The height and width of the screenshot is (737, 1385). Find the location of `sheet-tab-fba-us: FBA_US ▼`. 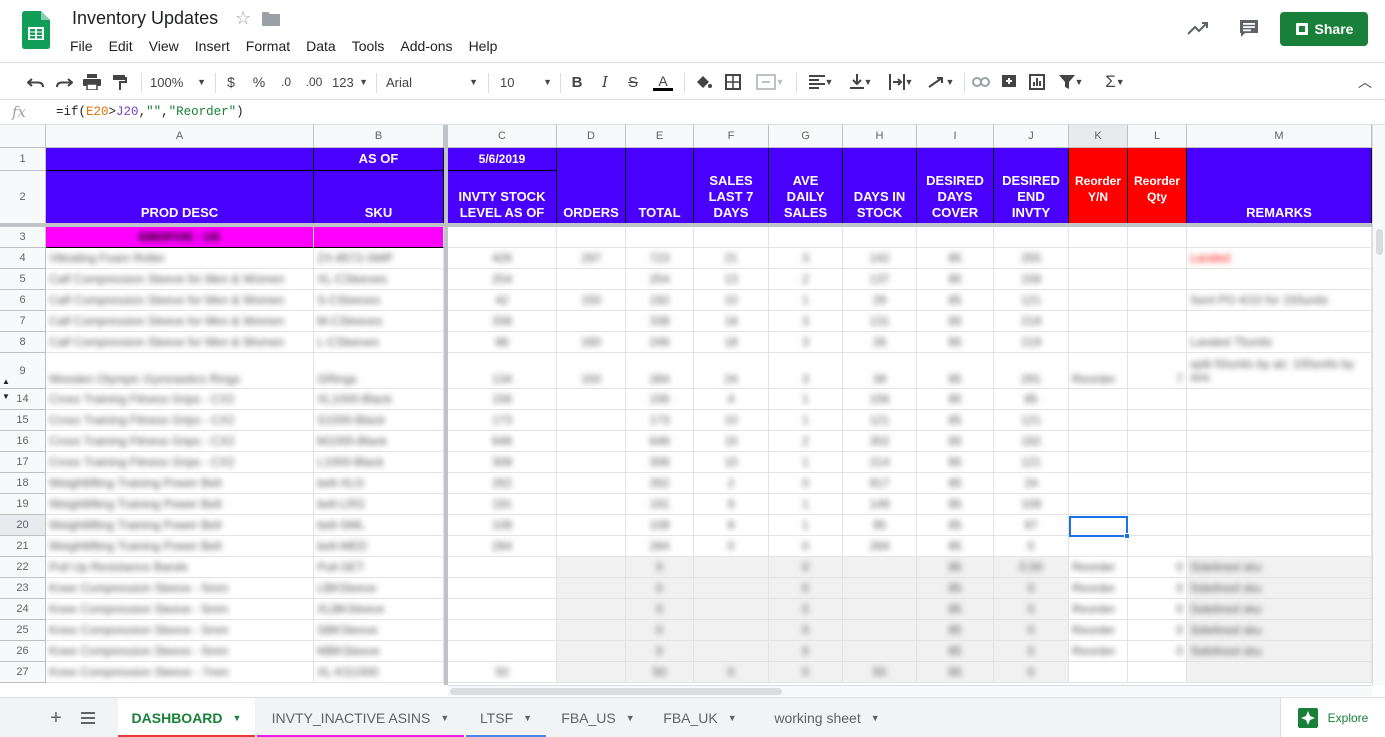

sheet-tab-fba-us: FBA_US ▼ is located at coordinates (598, 717).